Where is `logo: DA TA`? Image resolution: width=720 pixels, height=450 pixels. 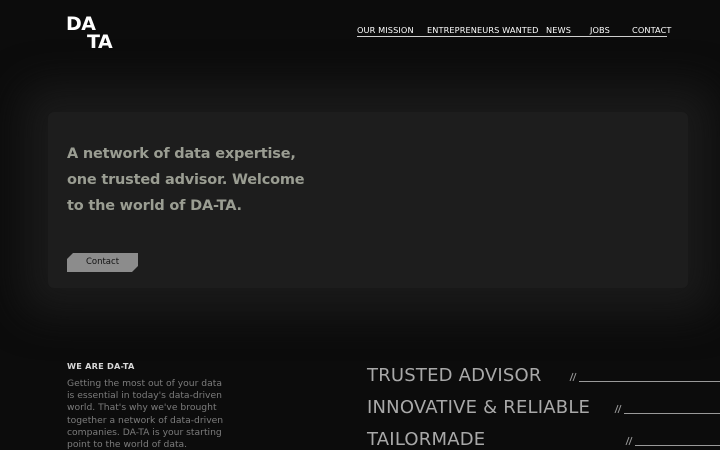
logo: DA TA is located at coordinates (89, 34).